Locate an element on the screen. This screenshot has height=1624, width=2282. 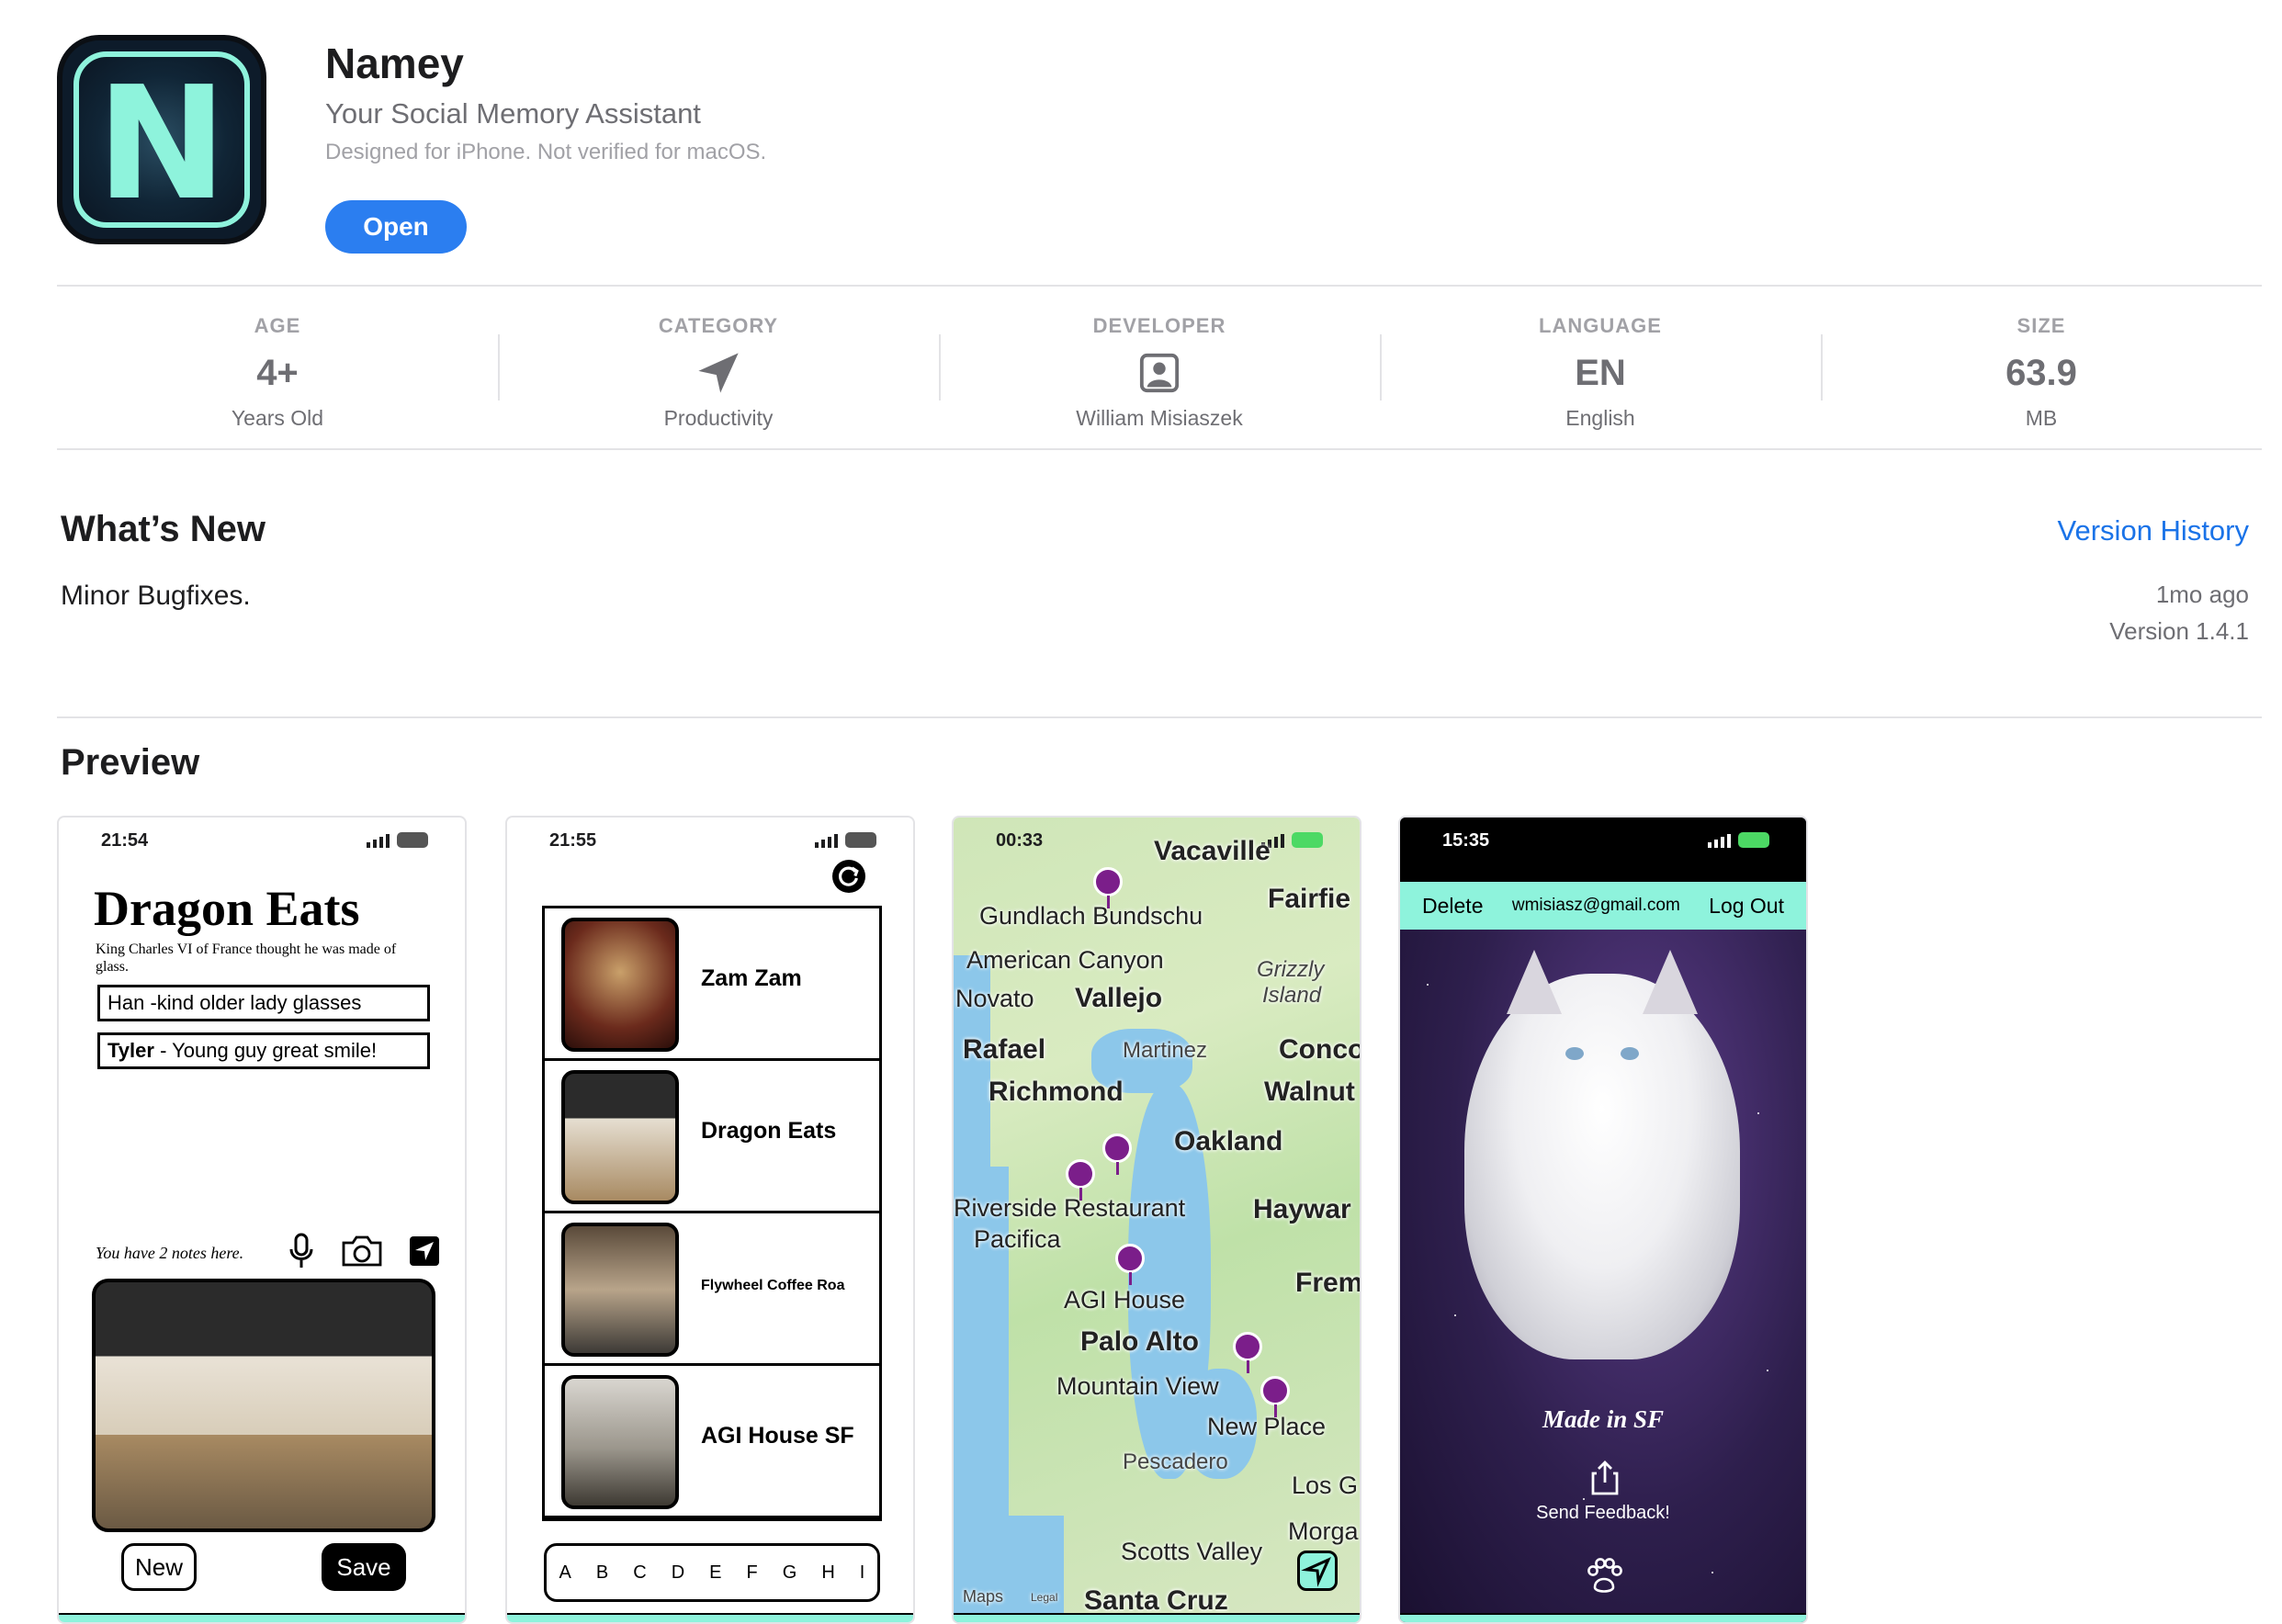
status-bar: 15:35 is located at coordinates (1603, 844).